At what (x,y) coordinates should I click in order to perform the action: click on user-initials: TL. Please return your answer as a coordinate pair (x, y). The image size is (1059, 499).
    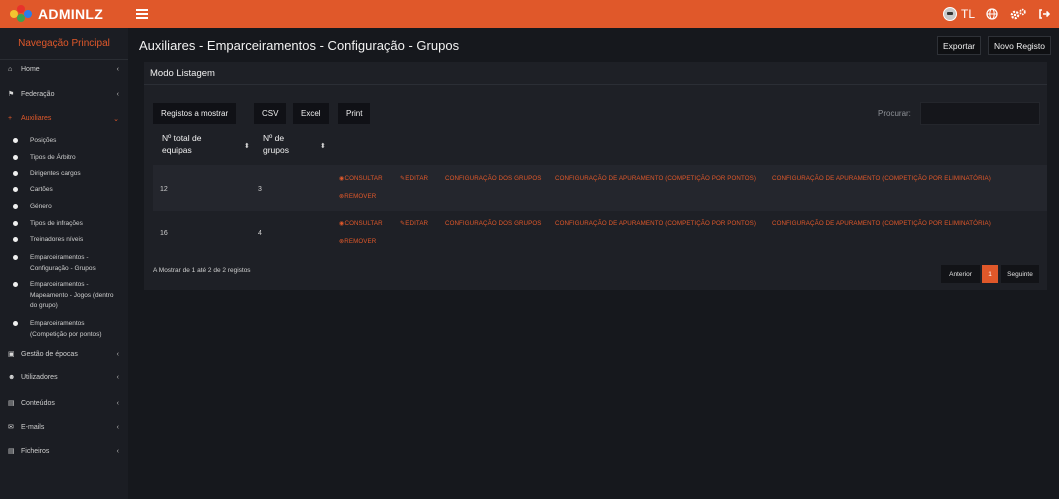
    Looking at the image, I should click on (968, 14).